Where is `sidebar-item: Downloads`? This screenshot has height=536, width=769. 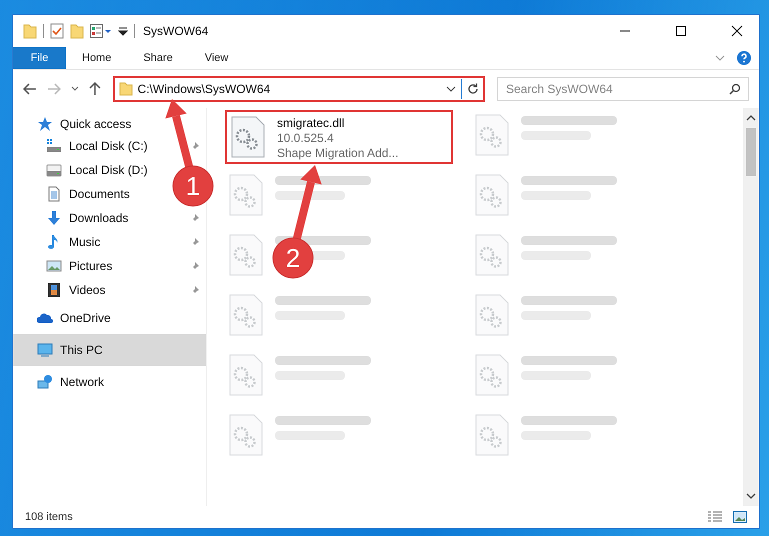
sidebar-item: Downloads is located at coordinates (109, 218).